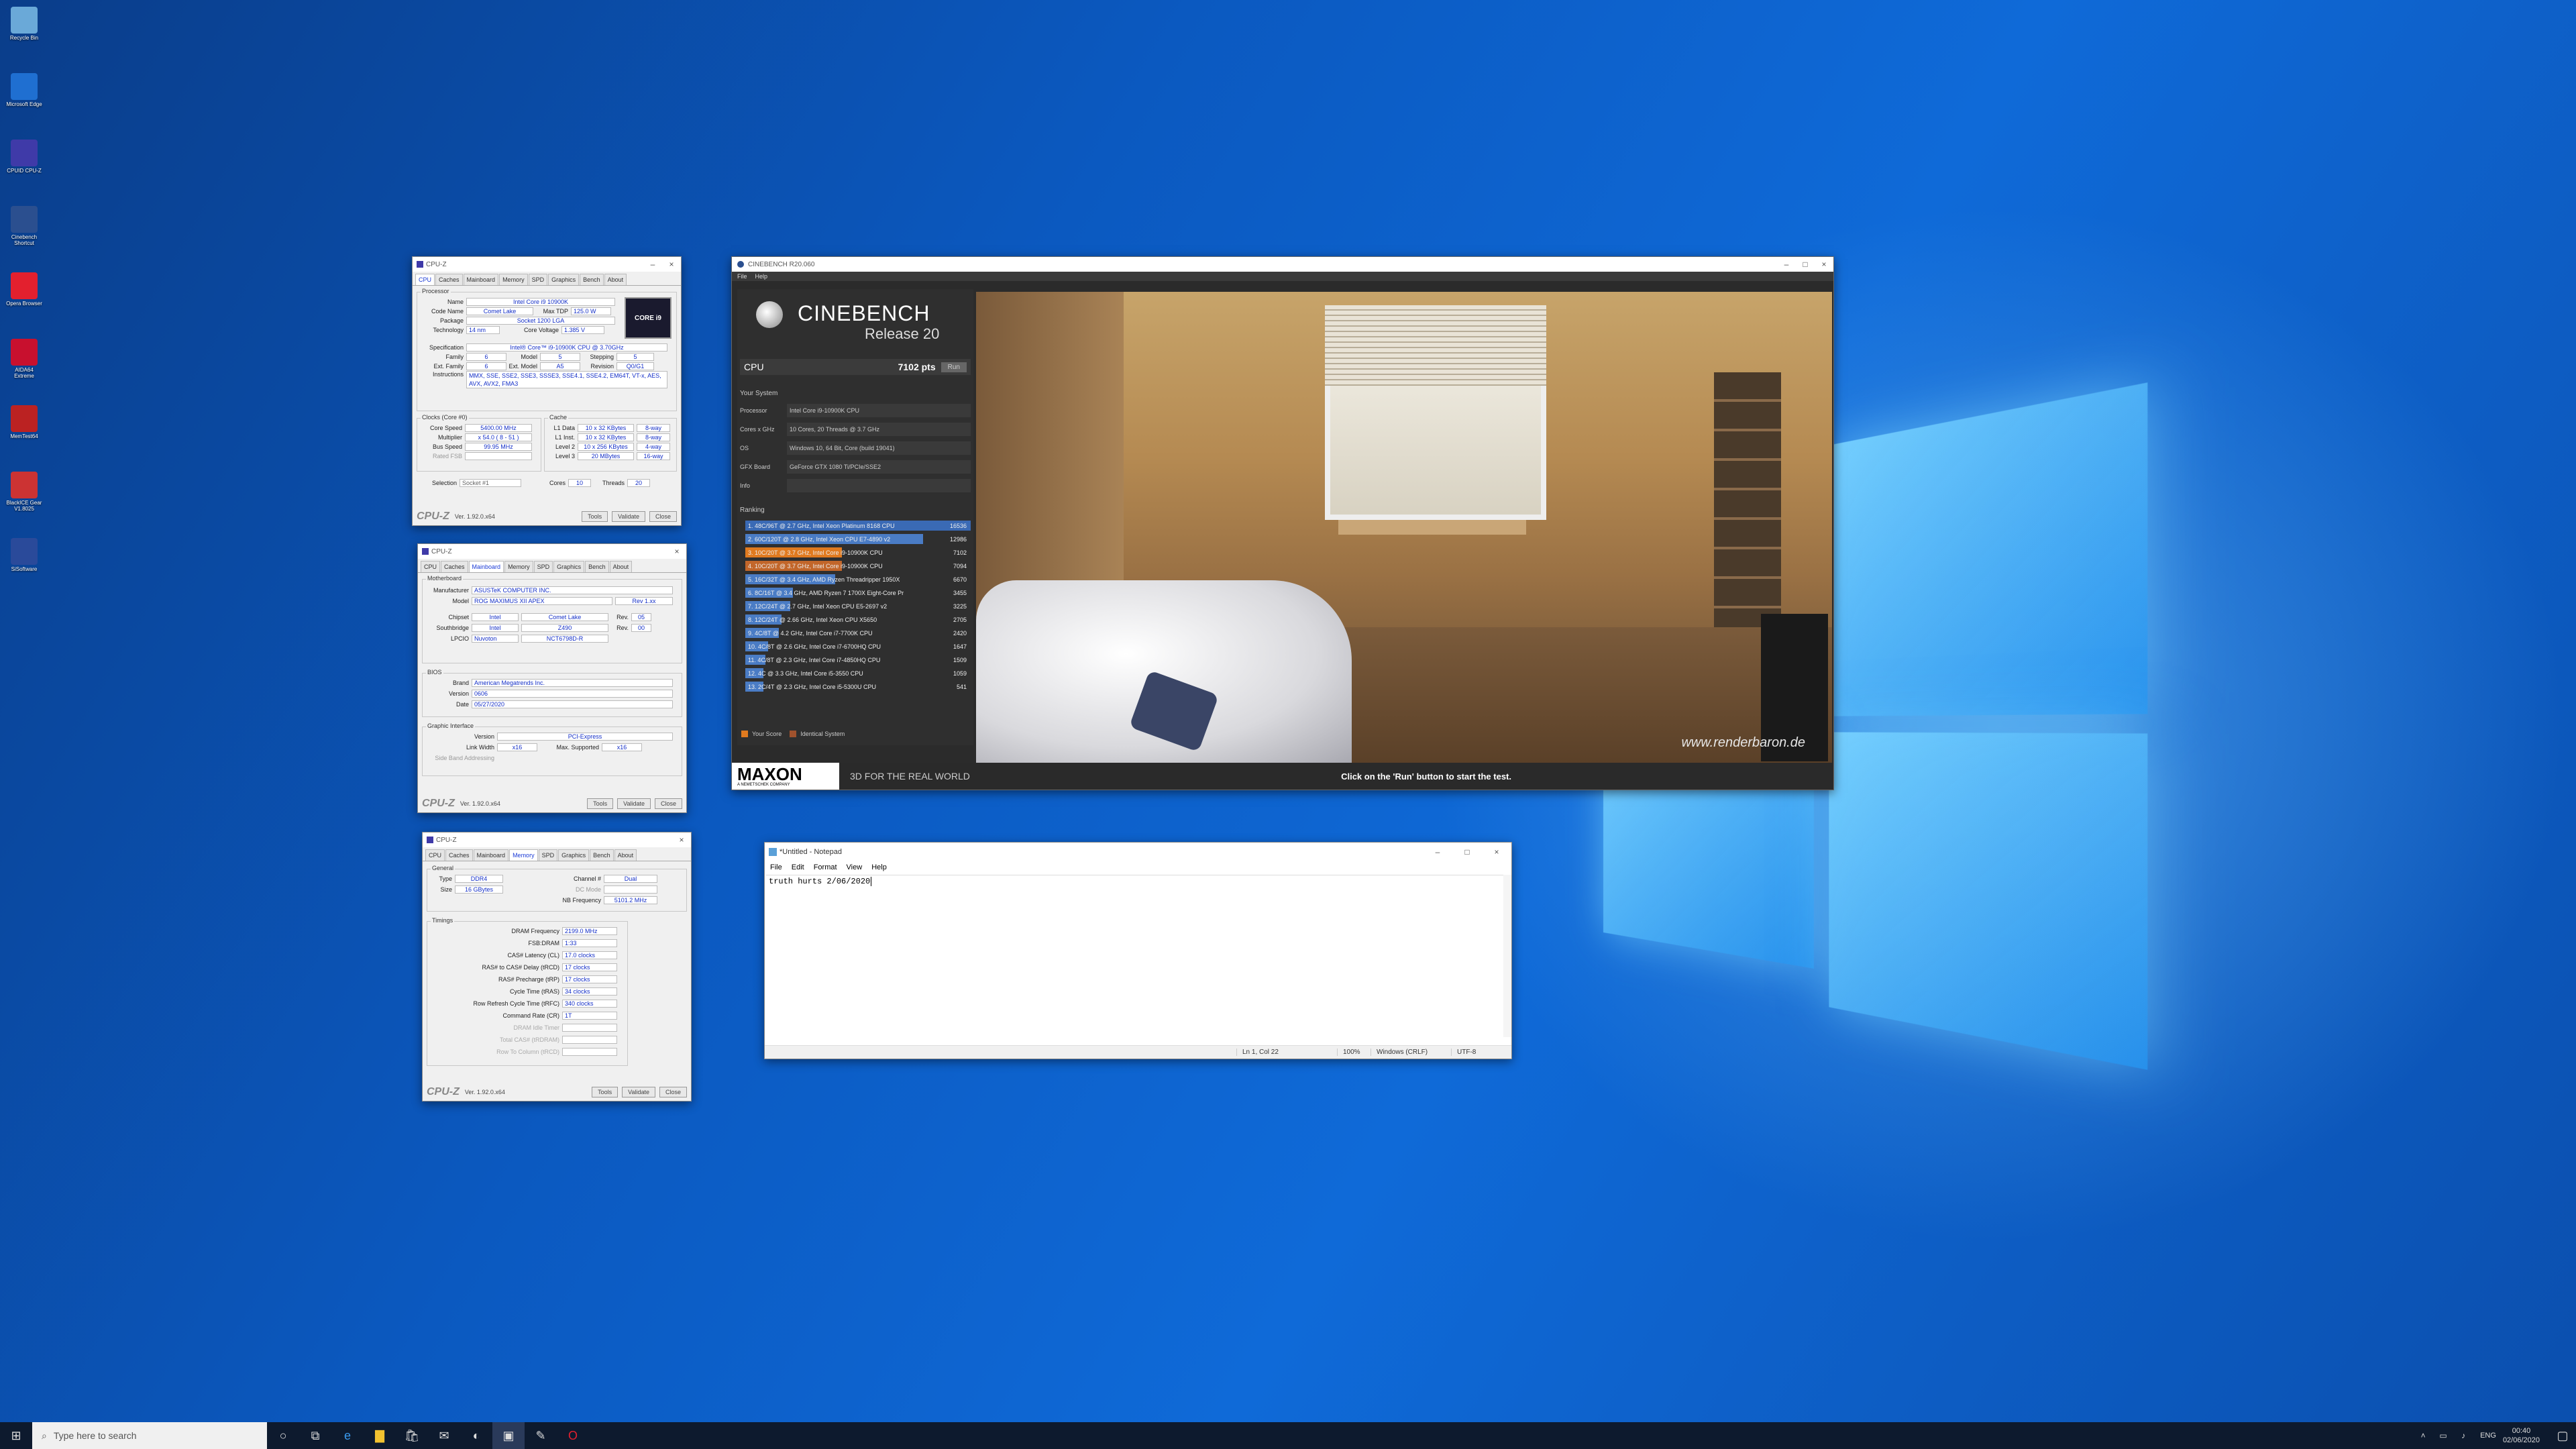  What do you see at coordinates (380, 1435) in the screenshot?
I see `file-explorer-icon: ▇` at bounding box center [380, 1435].